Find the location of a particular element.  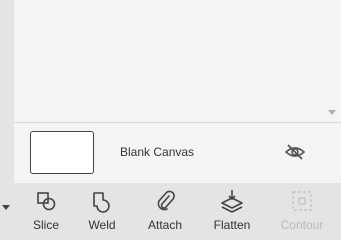

attach-icon is located at coordinates (166, 200).